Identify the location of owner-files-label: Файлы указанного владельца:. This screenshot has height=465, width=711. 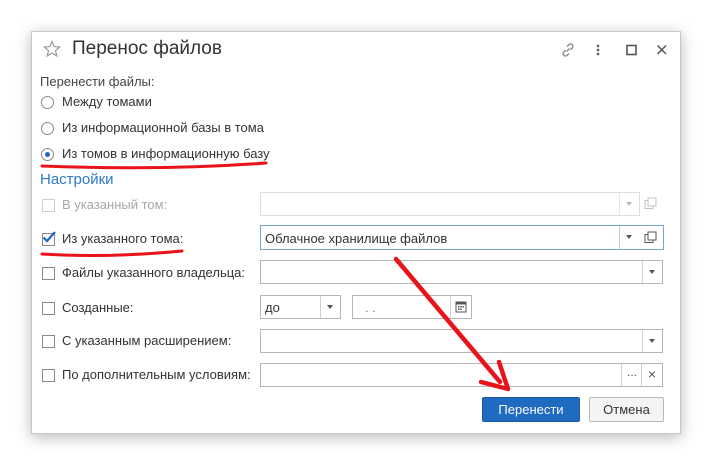
(154, 272).